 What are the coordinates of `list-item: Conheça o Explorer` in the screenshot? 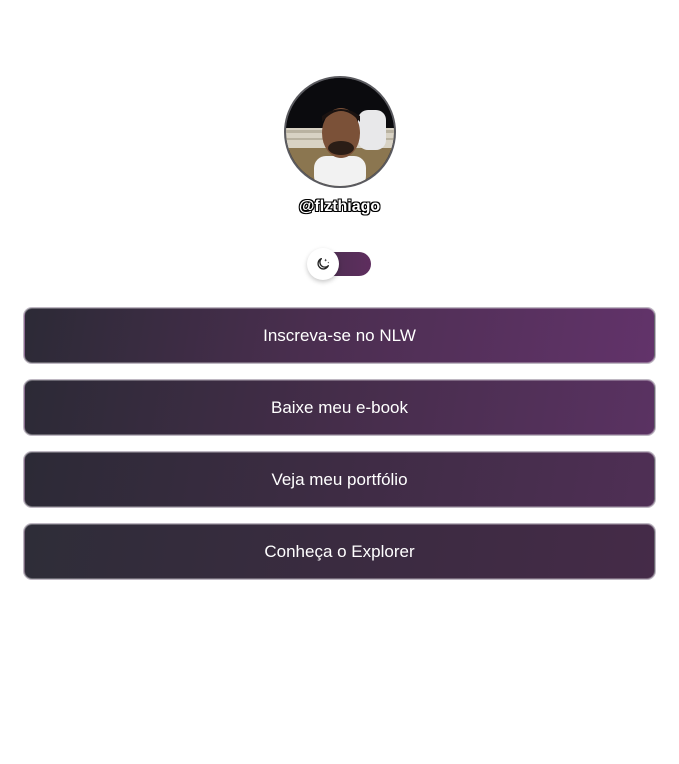 It's located at (339, 551).